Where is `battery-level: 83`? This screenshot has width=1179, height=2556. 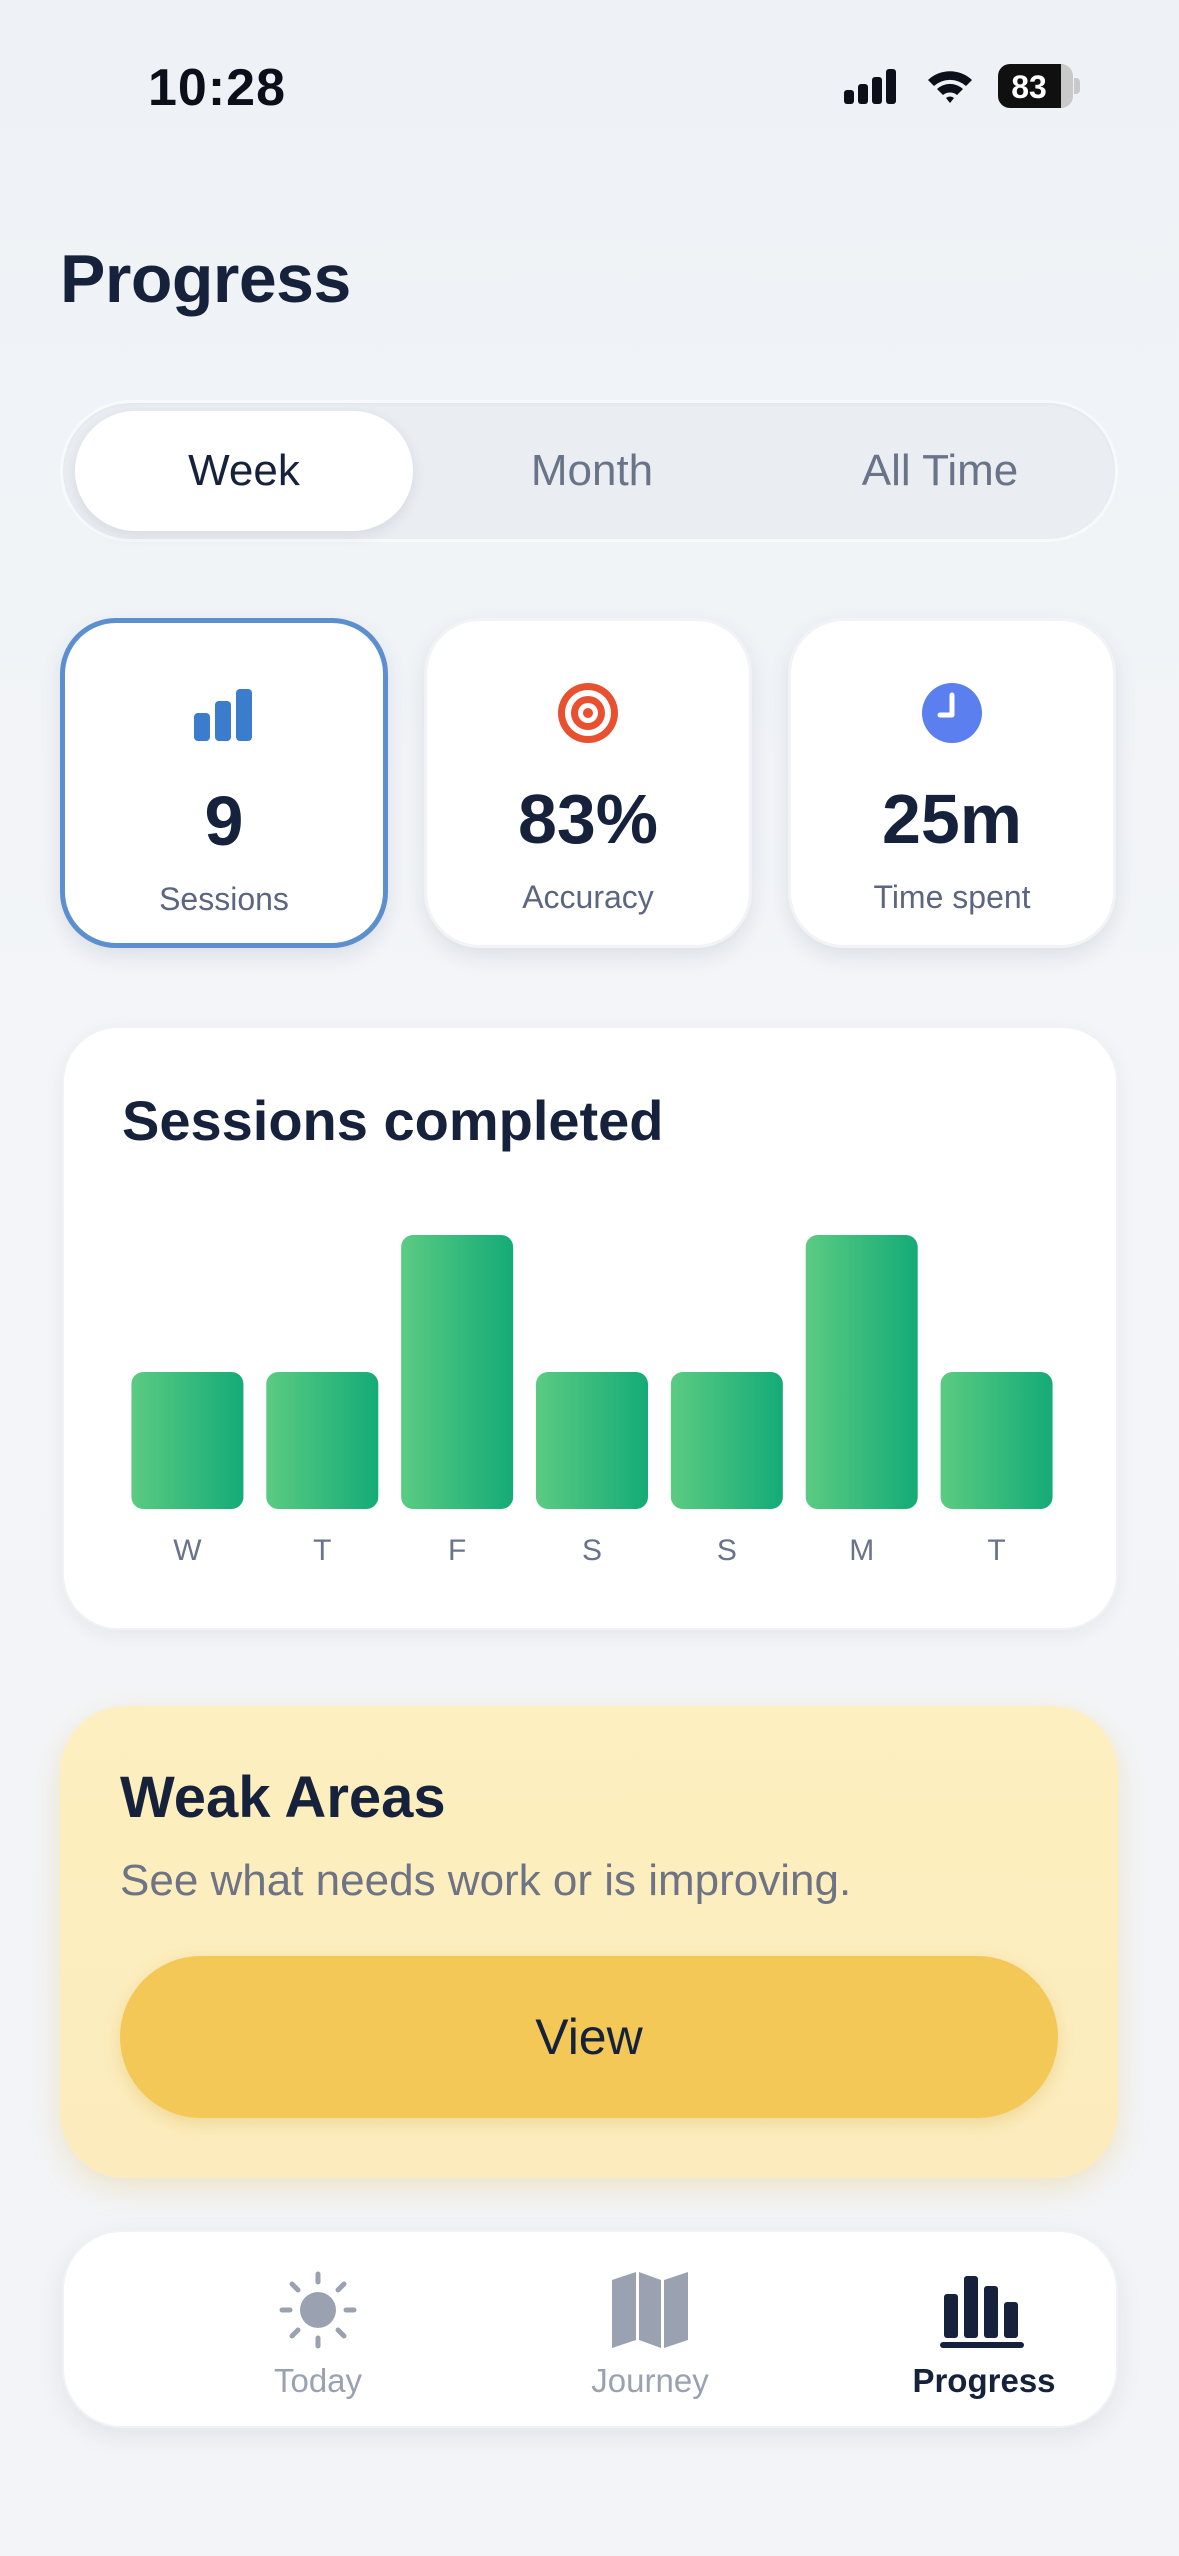
battery-level: 83 is located at coordinates (1029, 87).